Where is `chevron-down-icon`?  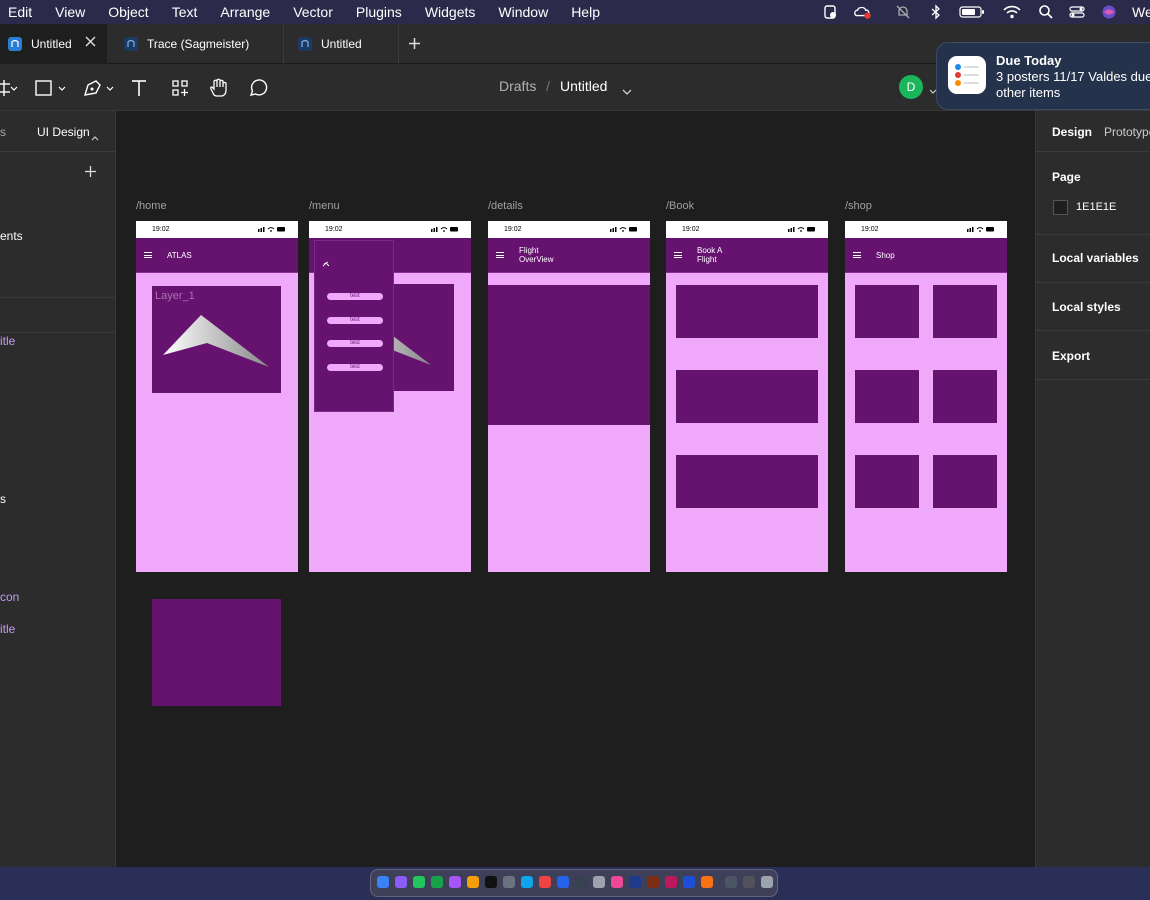 chevron-down-icon is located at coordinates (627, 92).